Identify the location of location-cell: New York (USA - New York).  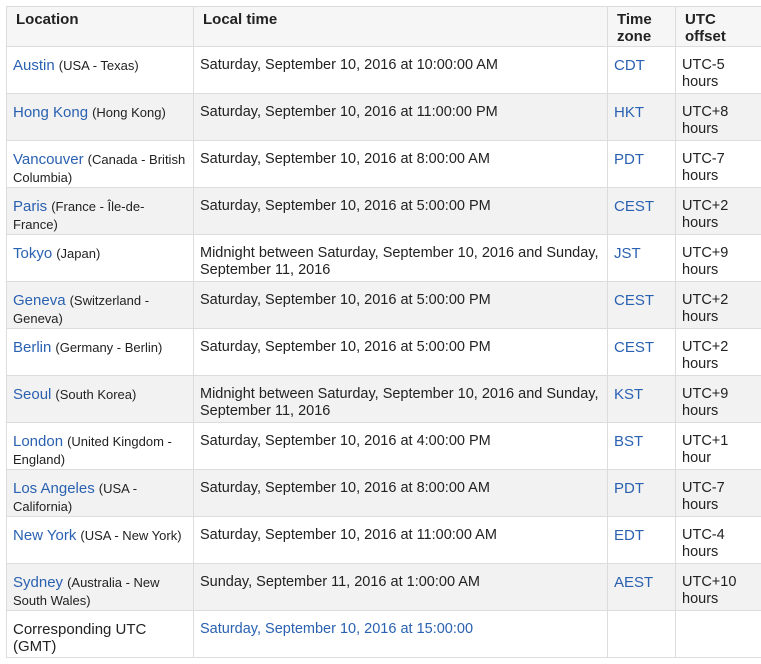
(100, 540).